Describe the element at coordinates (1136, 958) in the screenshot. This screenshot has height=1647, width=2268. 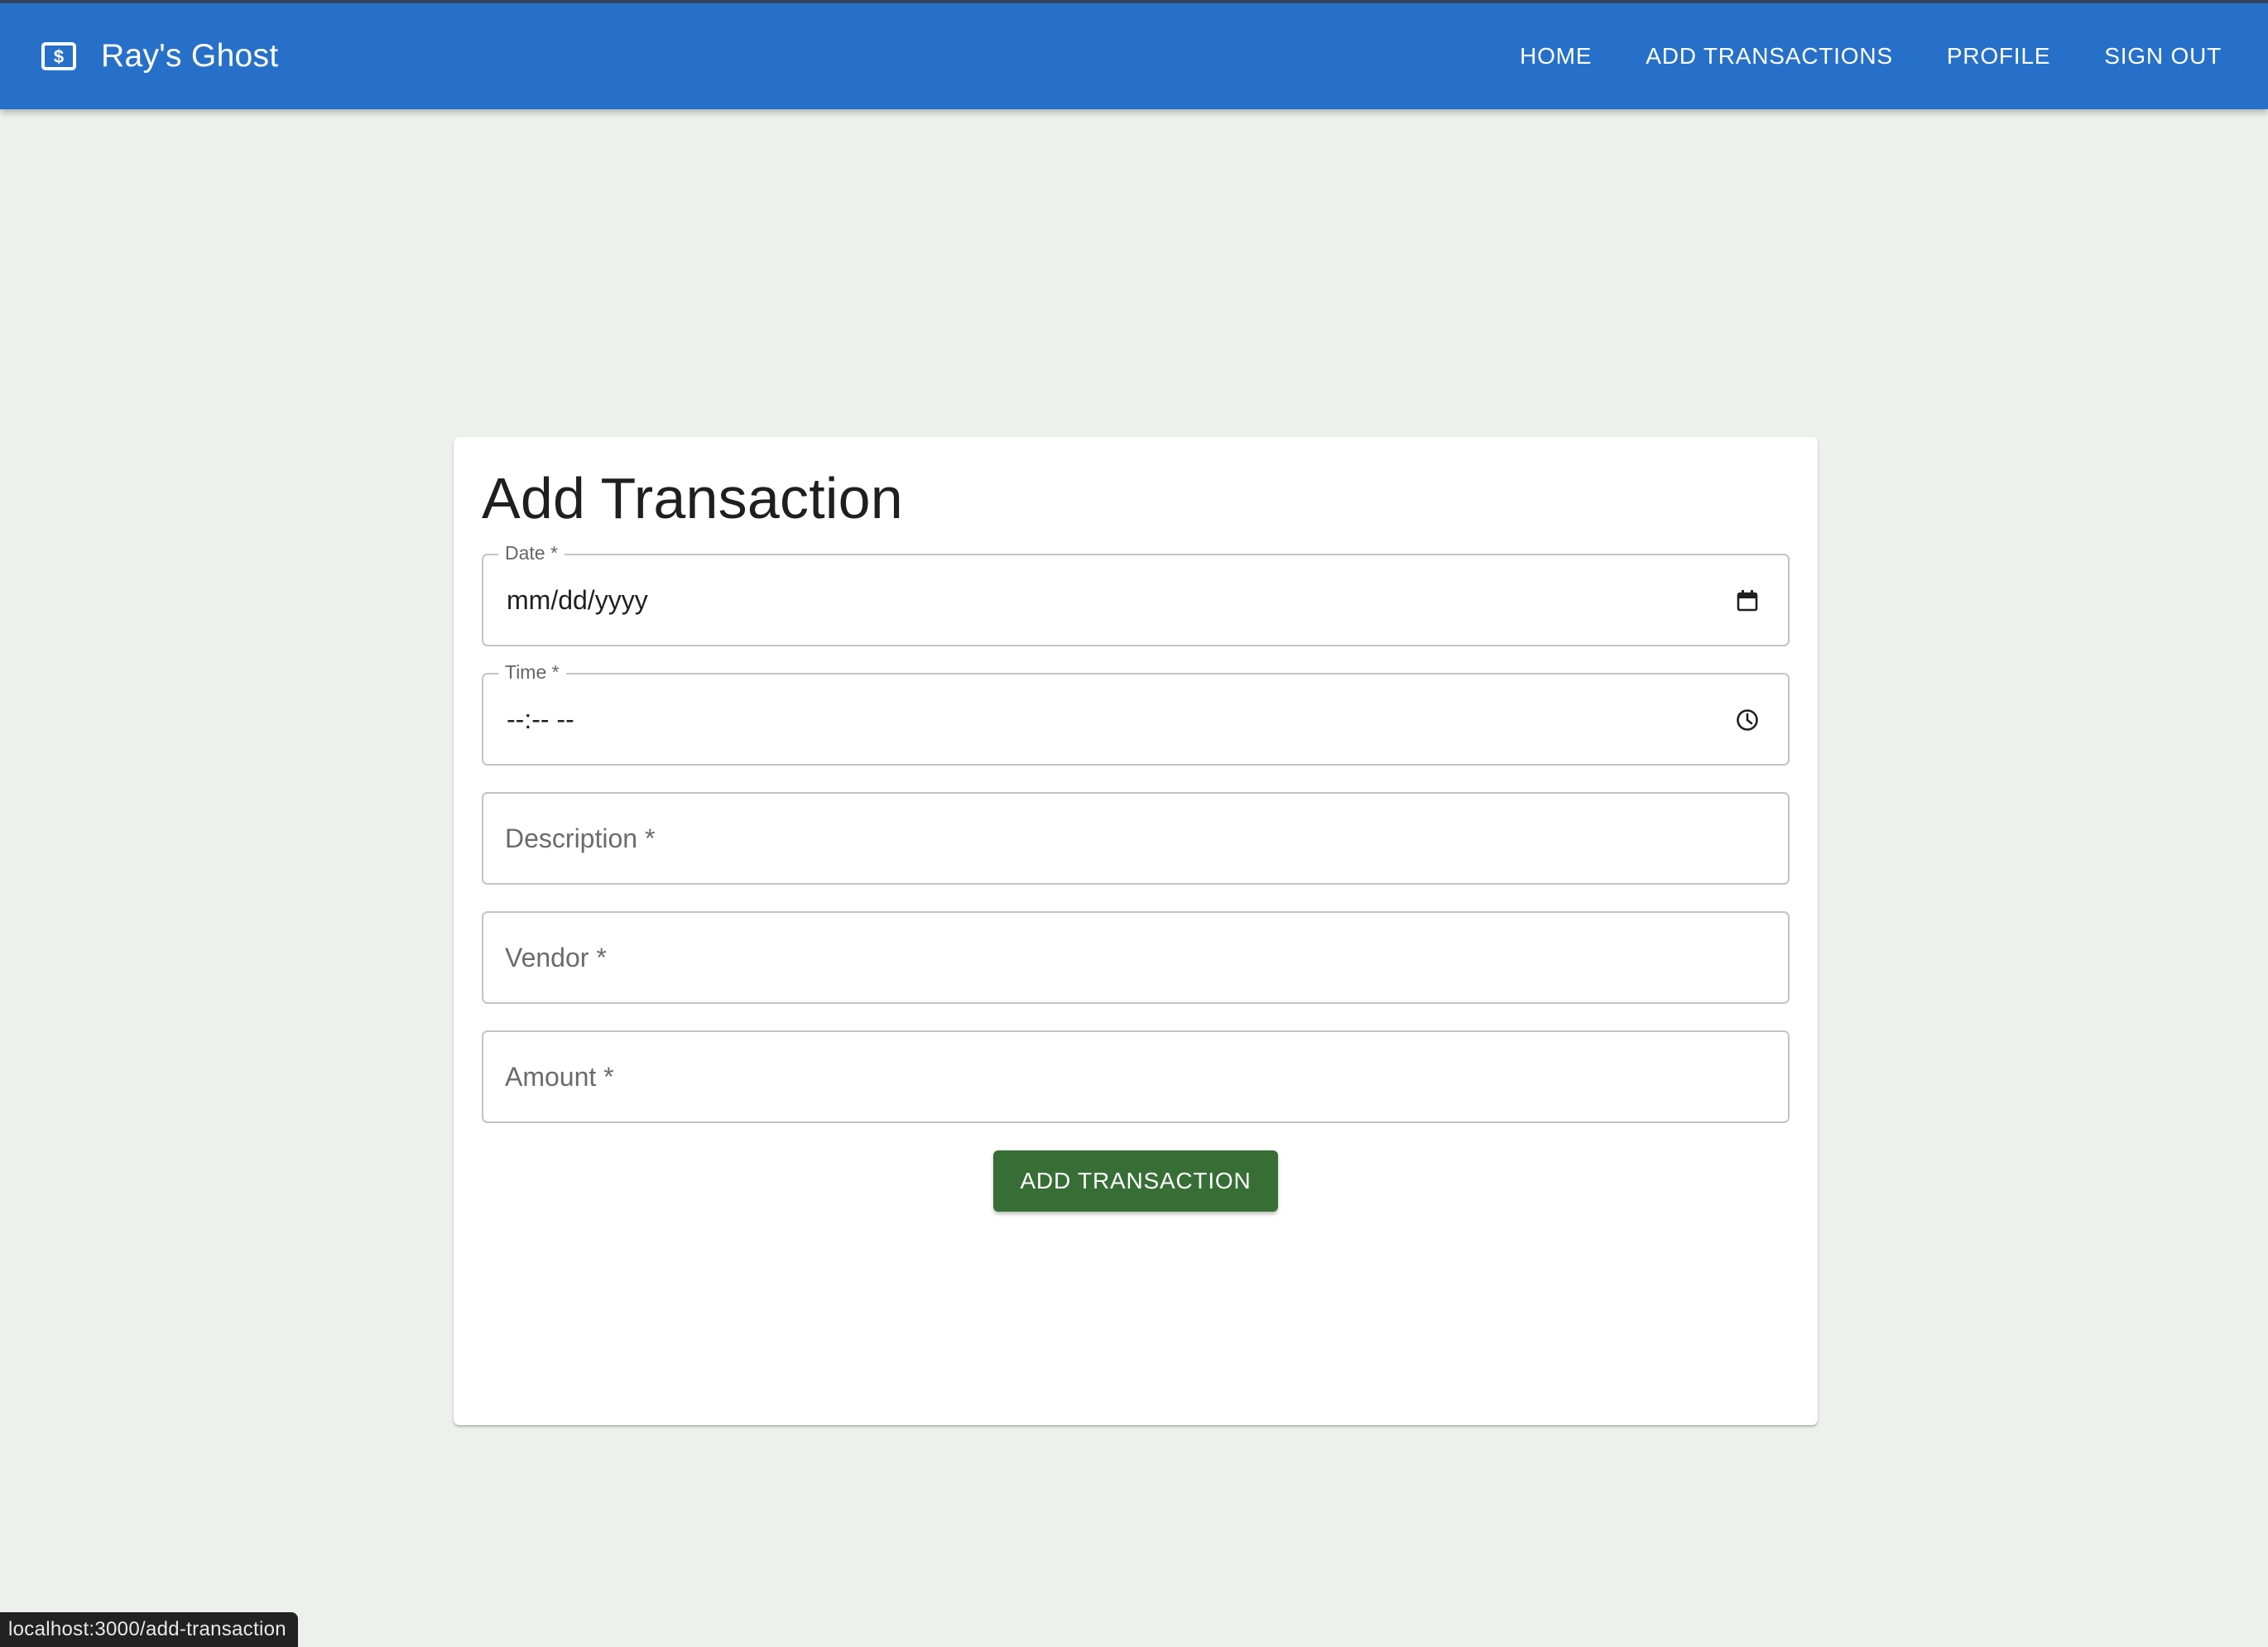
I see `vendor-field: Vendor *` at that location.